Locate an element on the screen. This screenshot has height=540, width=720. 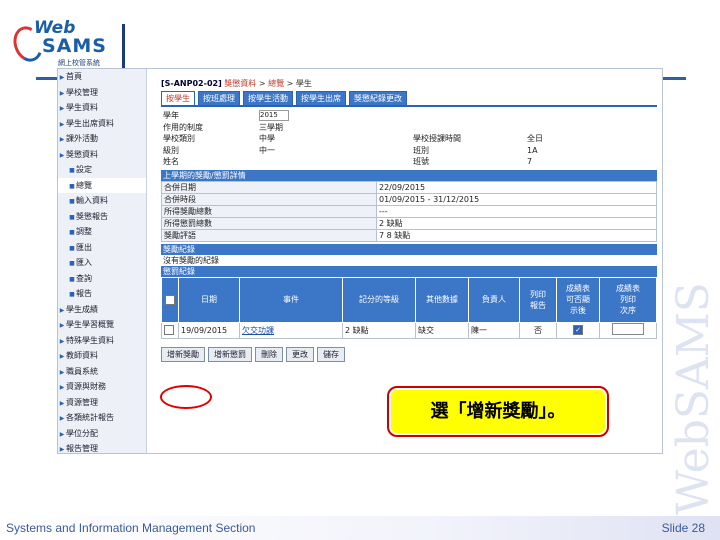
sidebar-item: ■調整 is located at coordinates (102, 232).